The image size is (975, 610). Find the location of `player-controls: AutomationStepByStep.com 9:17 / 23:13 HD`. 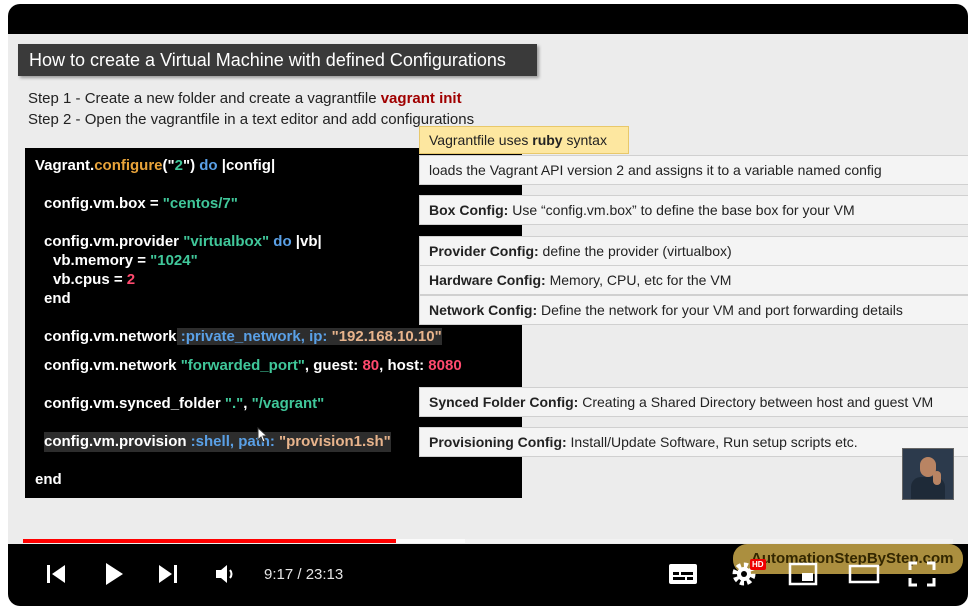

player-controls: AutomationStepByStep.com 9:17 / 23:13 HD is located at coordinates (488, 575).